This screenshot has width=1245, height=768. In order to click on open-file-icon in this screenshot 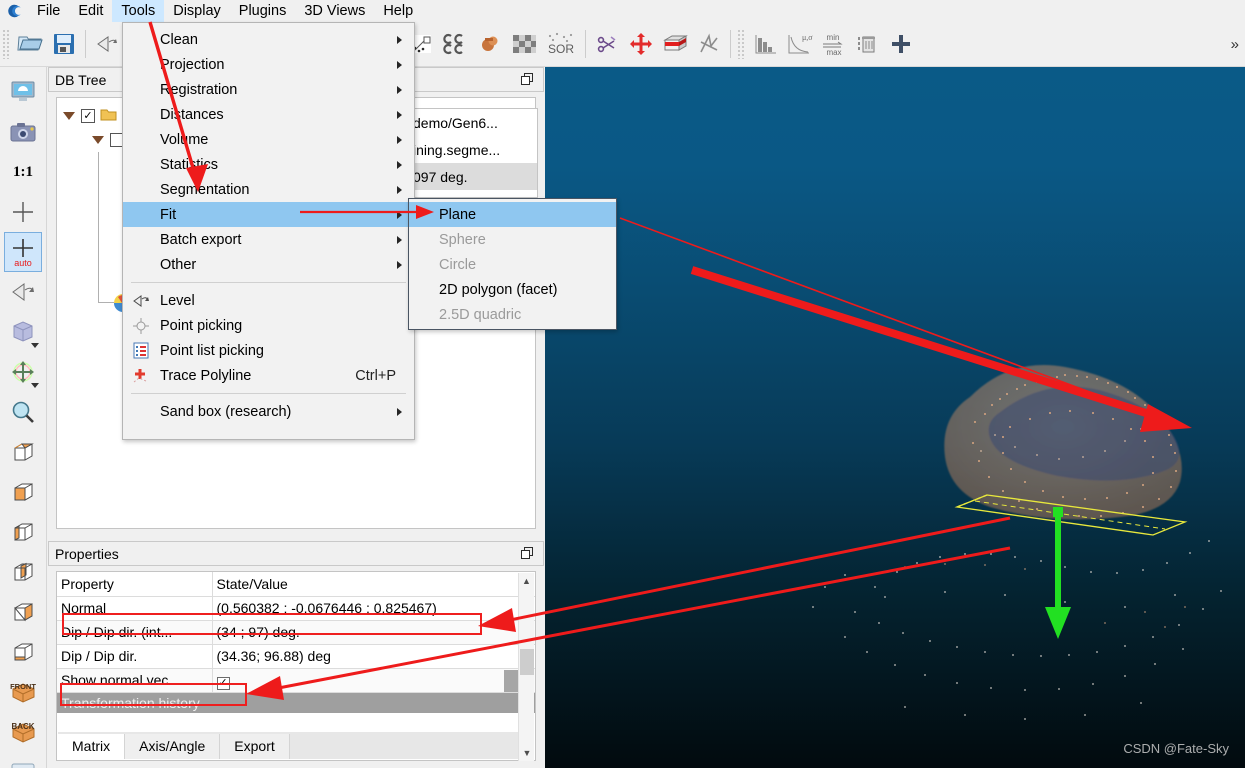, I will do `click(30, 44)`.